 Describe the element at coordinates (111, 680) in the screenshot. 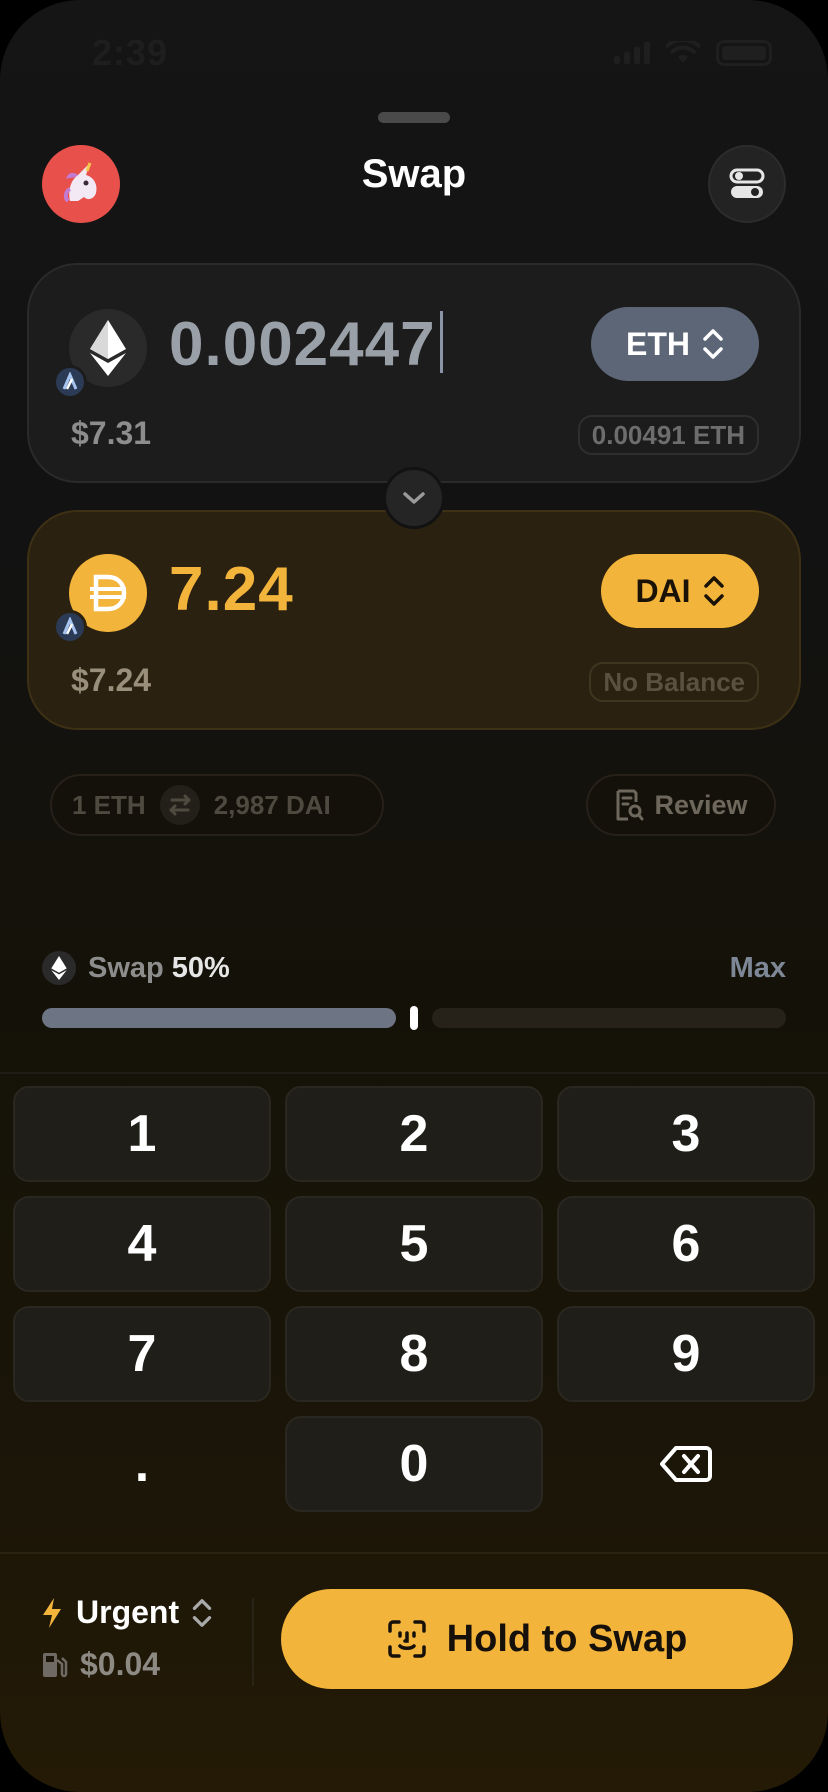

I see `output-usd-value: $7.24` at that location.